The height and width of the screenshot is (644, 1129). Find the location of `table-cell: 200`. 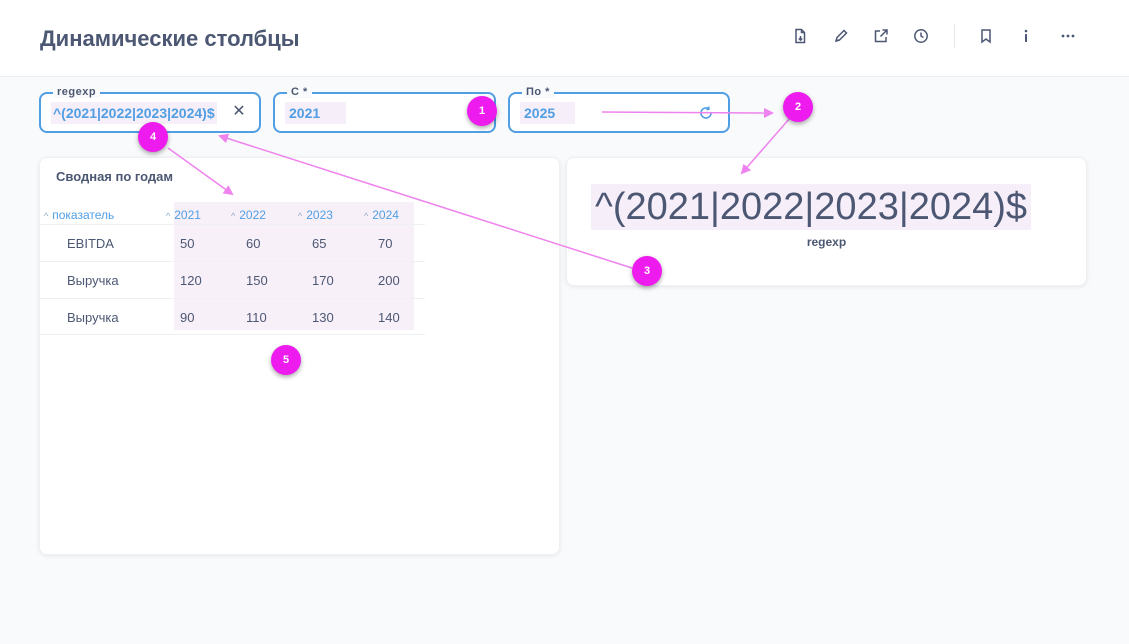

table-cell: 200 is located at coordinates (389, 280).